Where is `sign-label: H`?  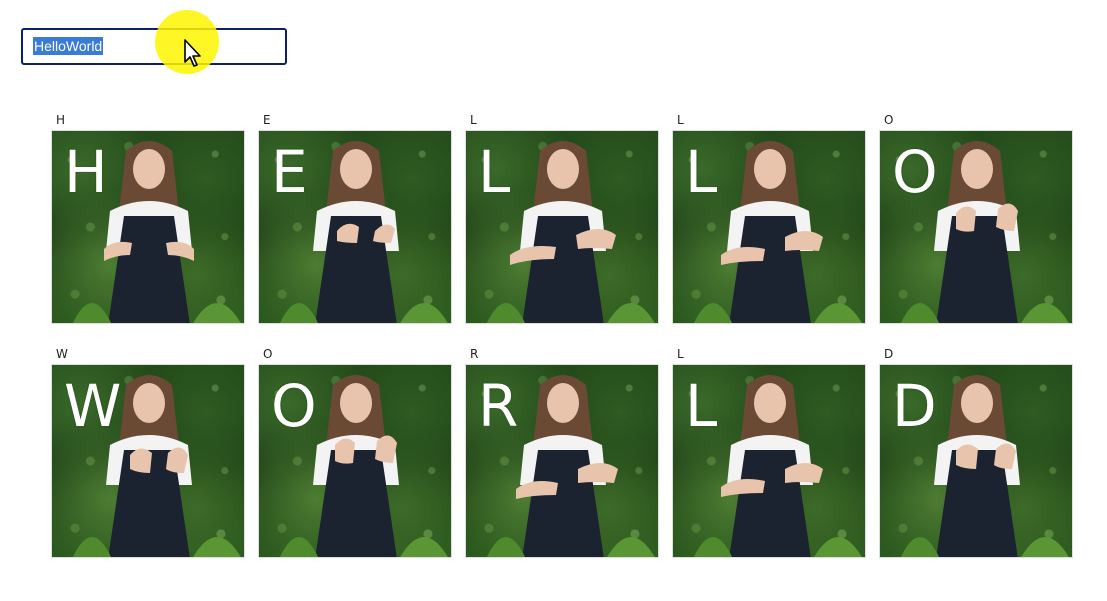
sign-label: H is located at coordinates (61, 120).